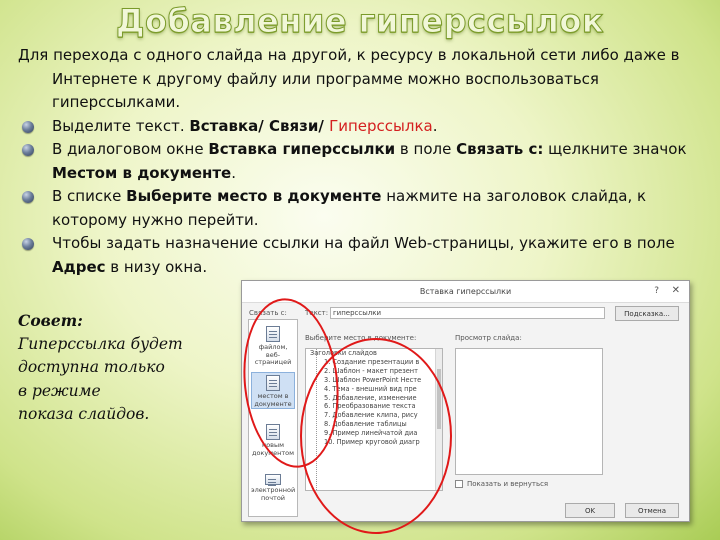 The image size is (720, 540). Describe the element at coordinates (273, 486) in the screenshot. I see `link-item-email: электронной почтой` at that location.